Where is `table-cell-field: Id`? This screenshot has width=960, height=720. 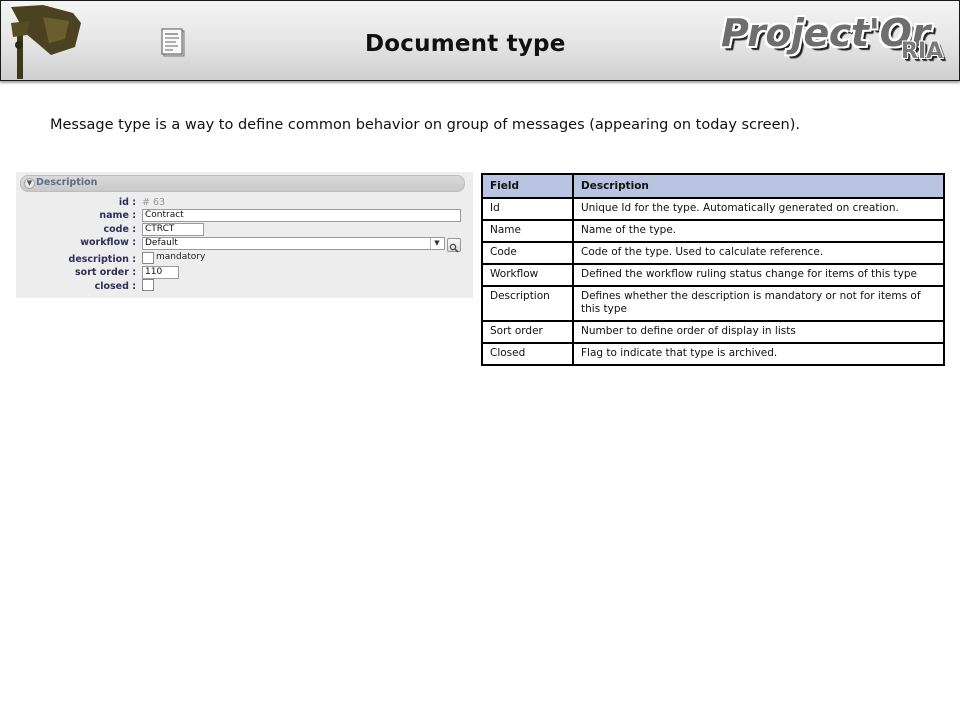 table-cell-field: Id is located at coordinates (527, 209).